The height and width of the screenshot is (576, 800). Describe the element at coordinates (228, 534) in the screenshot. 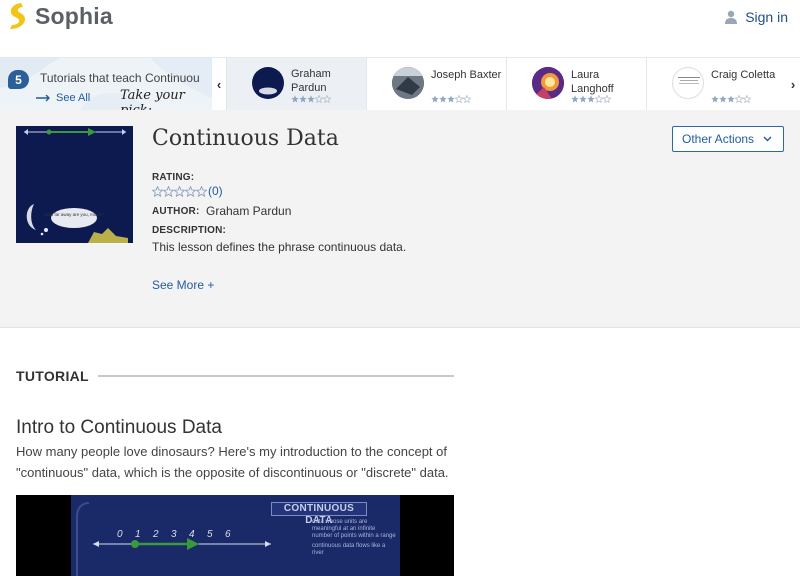

I see `tick-label: 6` at that location.